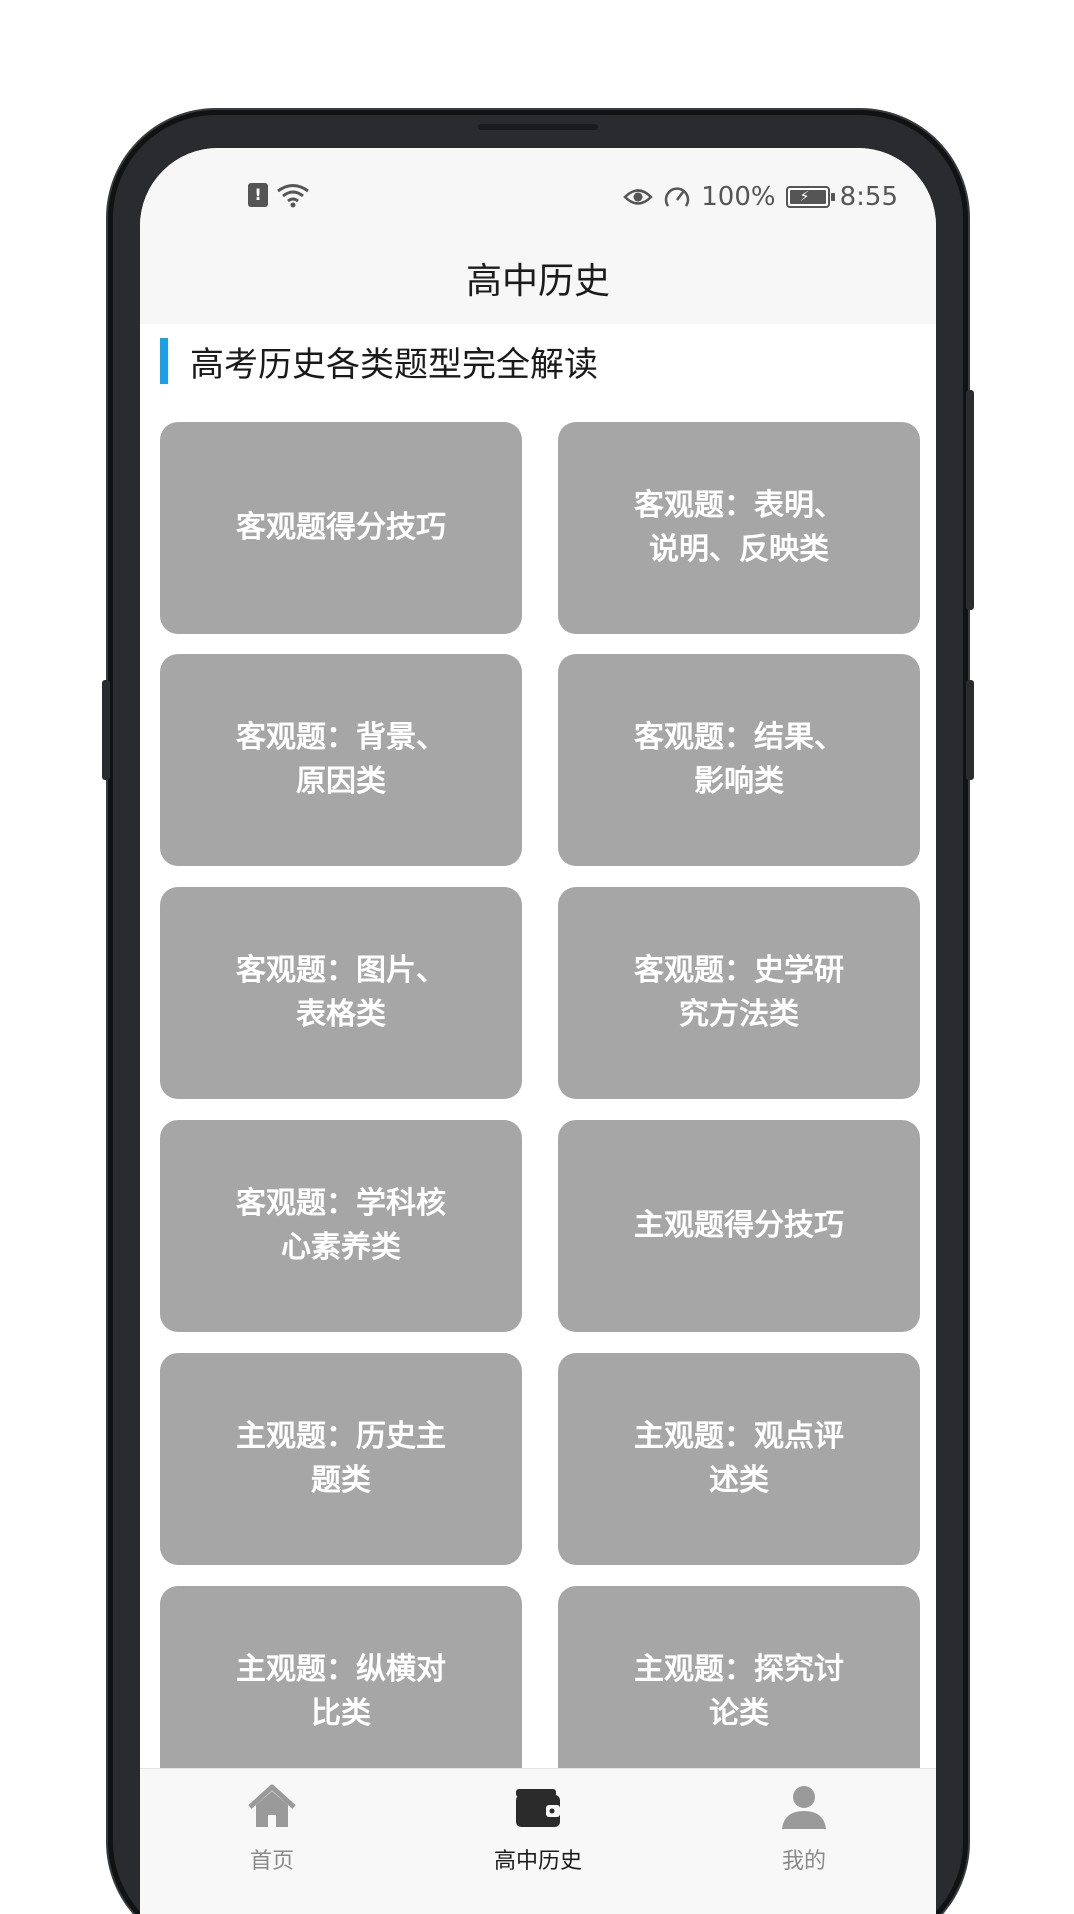  Describe the element at coordinates (341, 1247) in the screenshot. I see `card-label-line2: 心素养类` at that location.